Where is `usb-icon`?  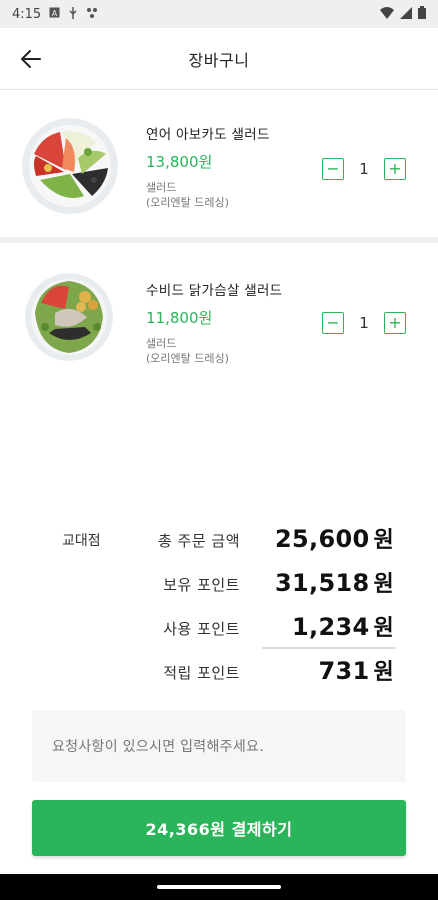
usb-icon is located at coordinates (73, 14).